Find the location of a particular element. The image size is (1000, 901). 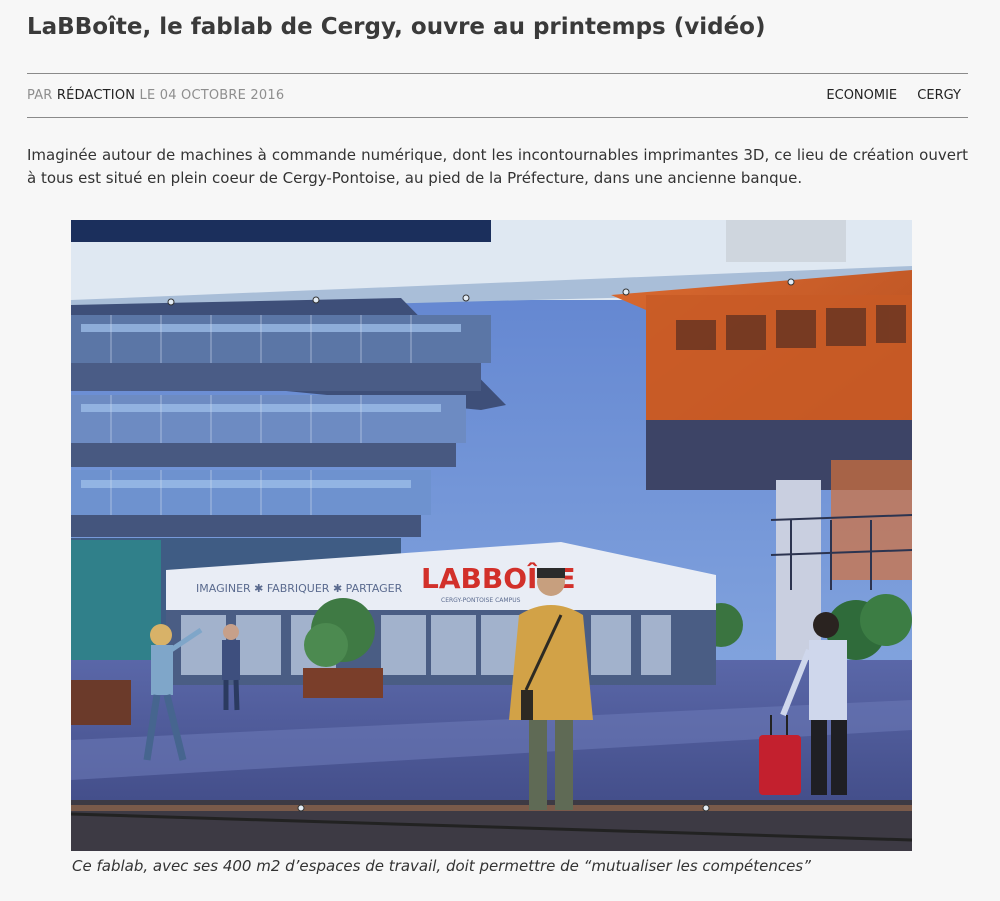

sign-subtitle: CERGY-PONTOISE CAMPUS is located at coordinates (481, 600).